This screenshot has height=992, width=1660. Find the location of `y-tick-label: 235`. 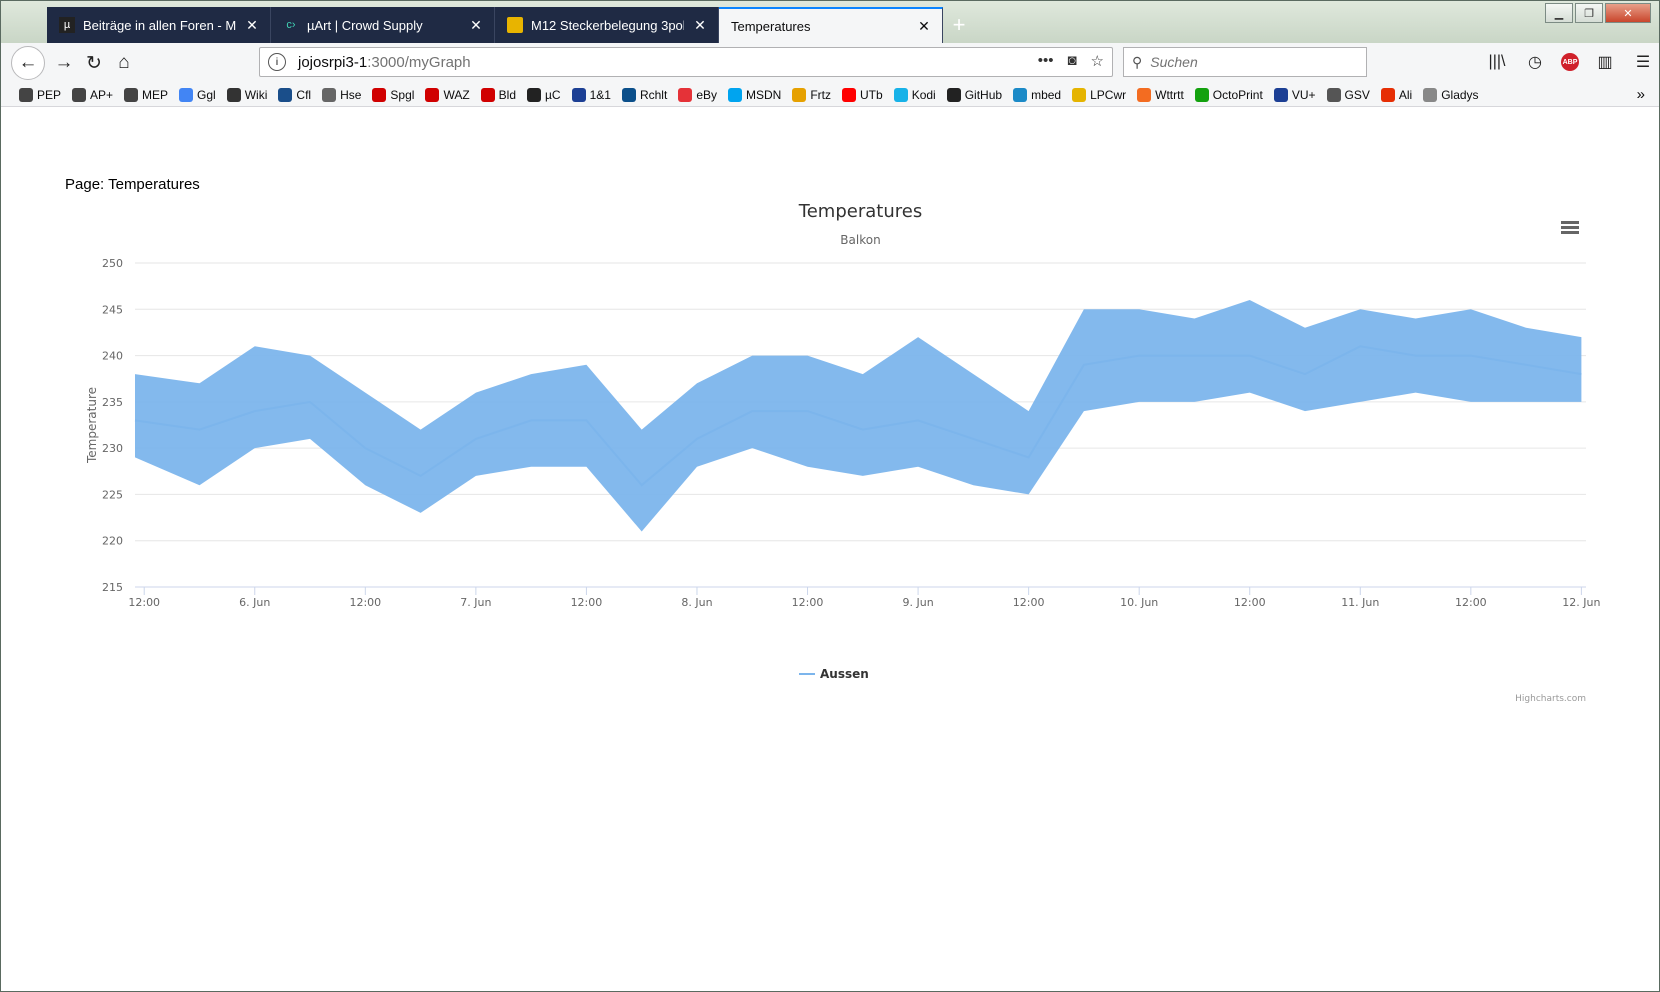

y-tick-label: 235 is located at coordinates (112, 402).